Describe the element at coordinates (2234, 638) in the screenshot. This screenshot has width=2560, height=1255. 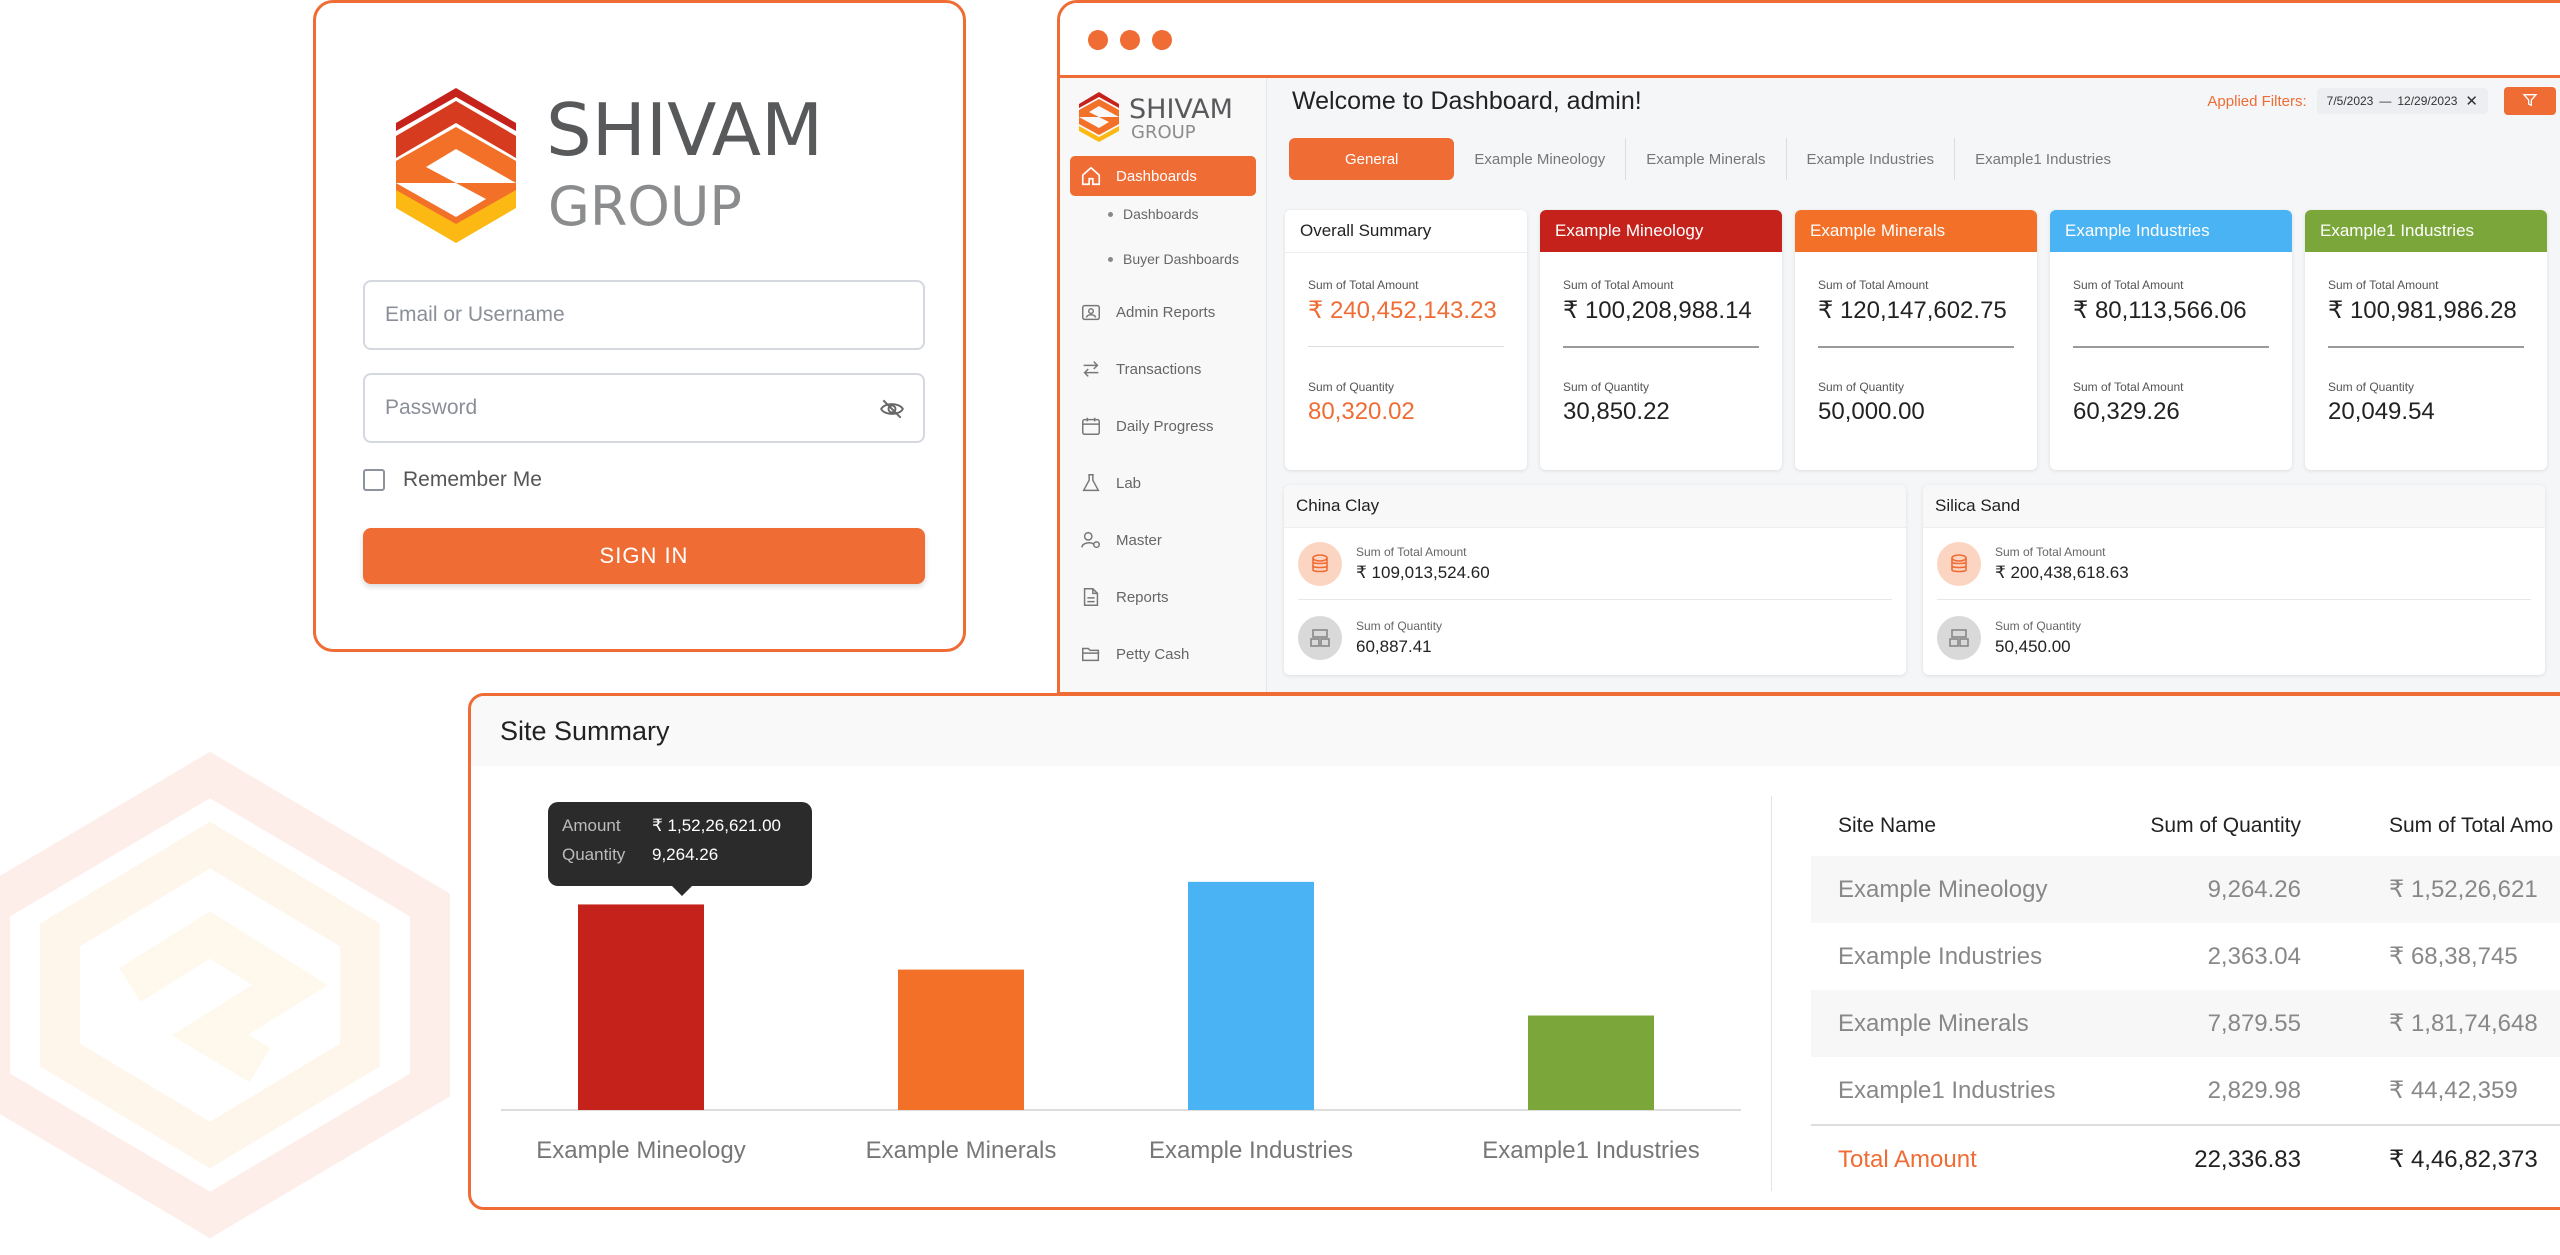
I see `material-quantity-row: Sum of Quantity 50,450.00` at that location.